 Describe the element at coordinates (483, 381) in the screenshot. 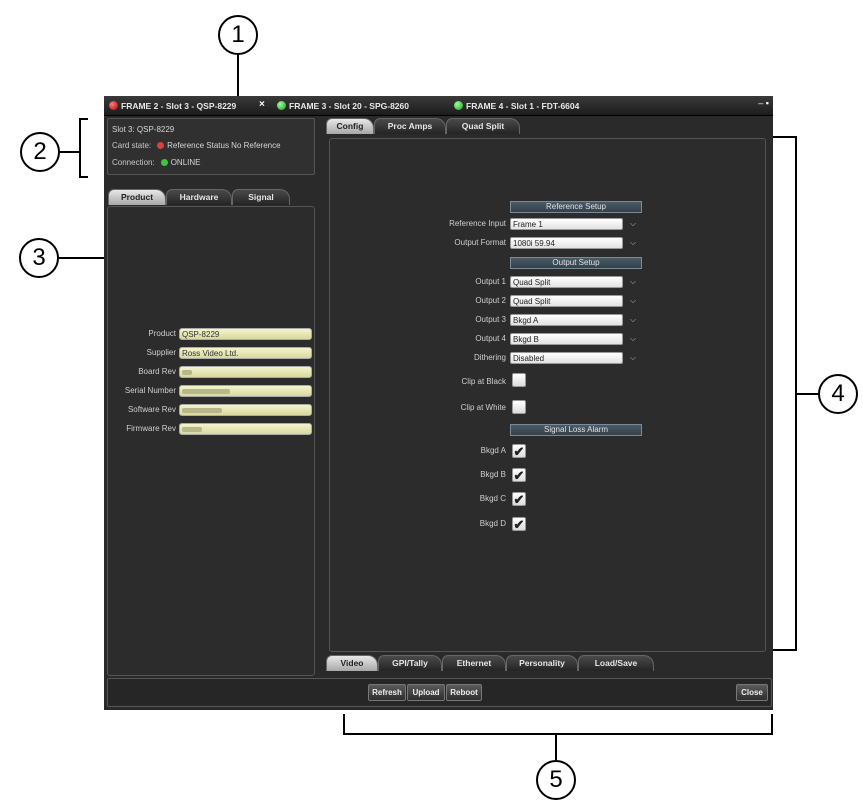

I see `clip-at-black-label: Clip at Black` at that location.